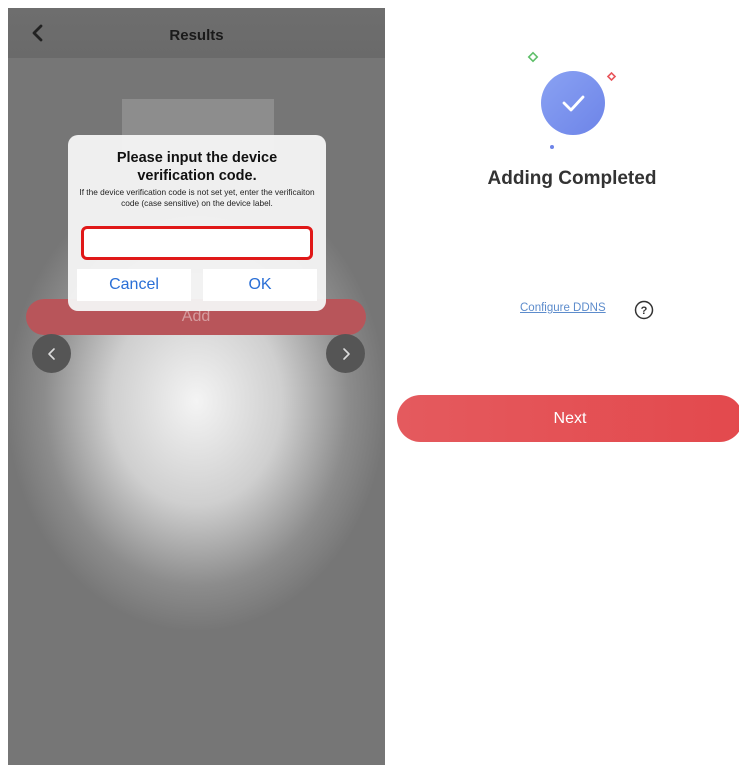 This screenshot has height=774, width=739. I want to click on carousel-prev-button, so click(51, 353).